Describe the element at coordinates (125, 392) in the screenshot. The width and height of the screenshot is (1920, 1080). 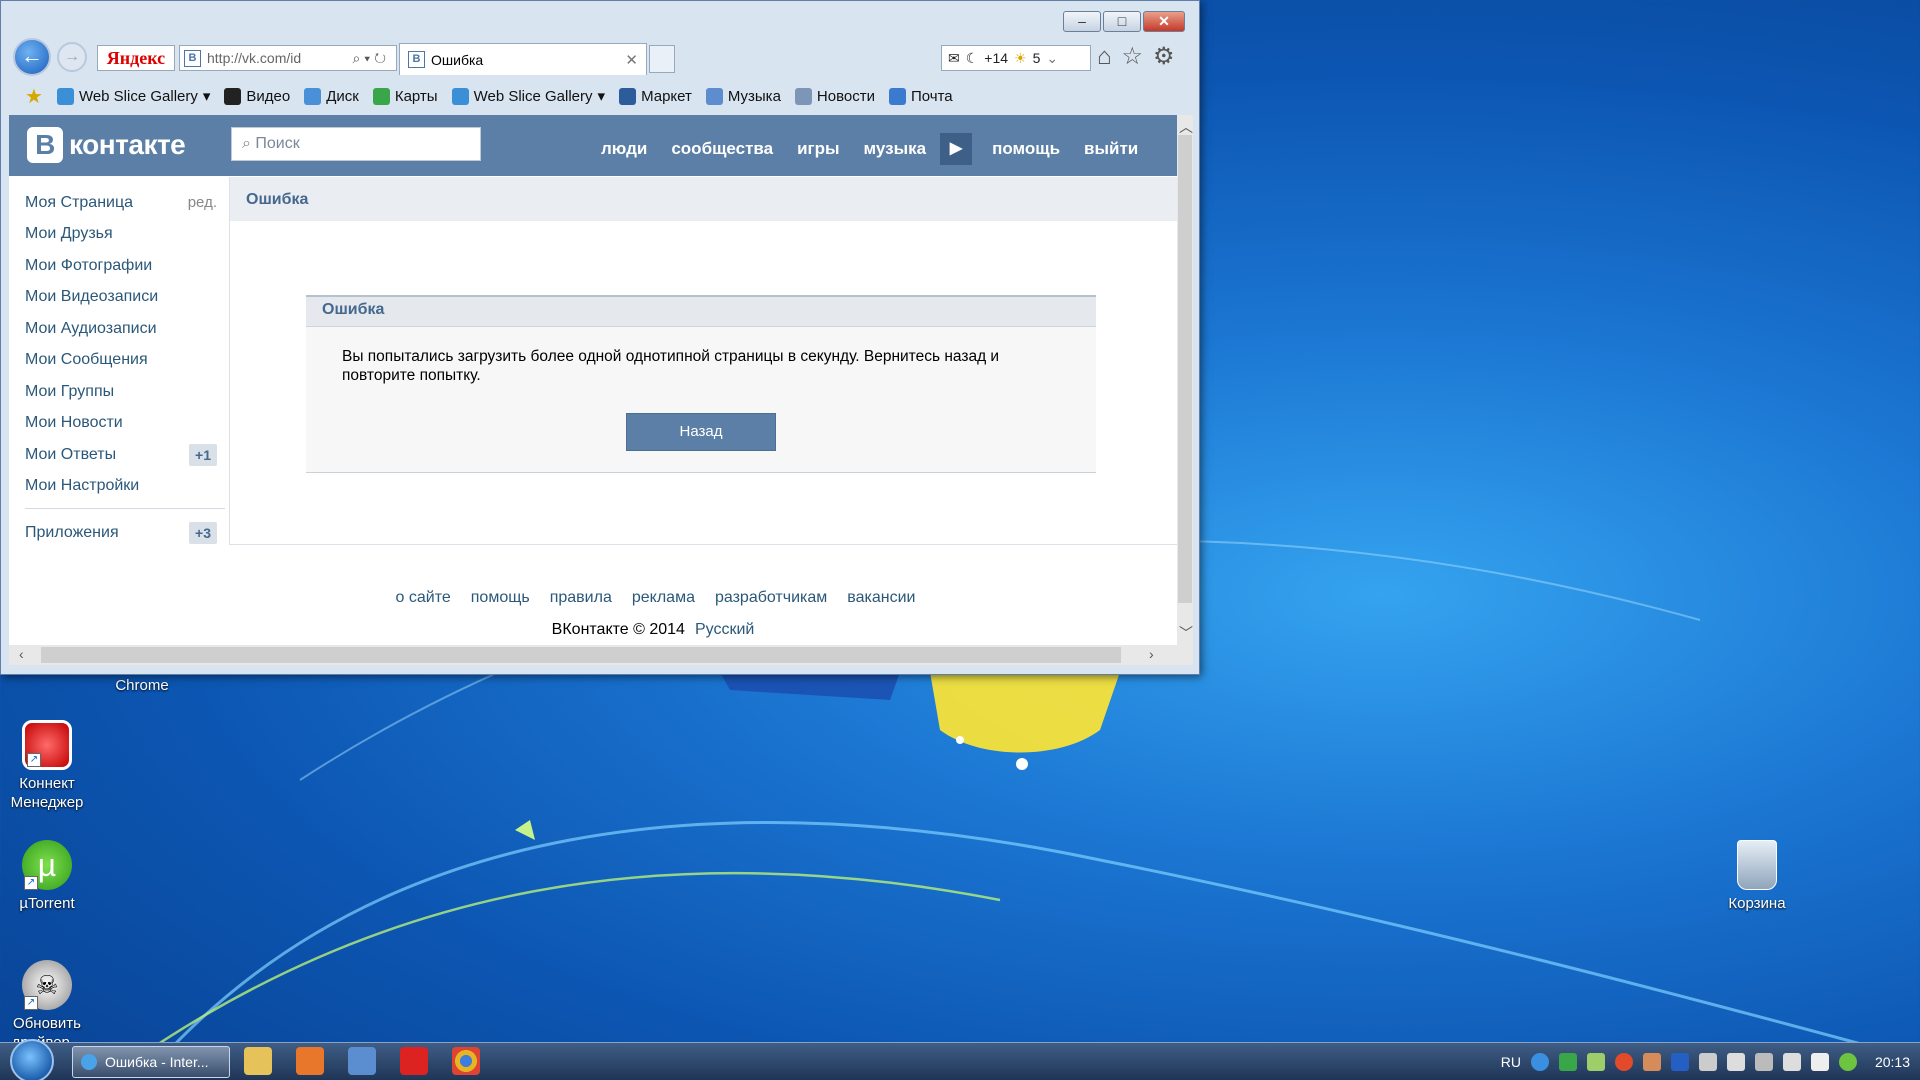
I see `sidebar-item-groups: Мои Группы` at that location.